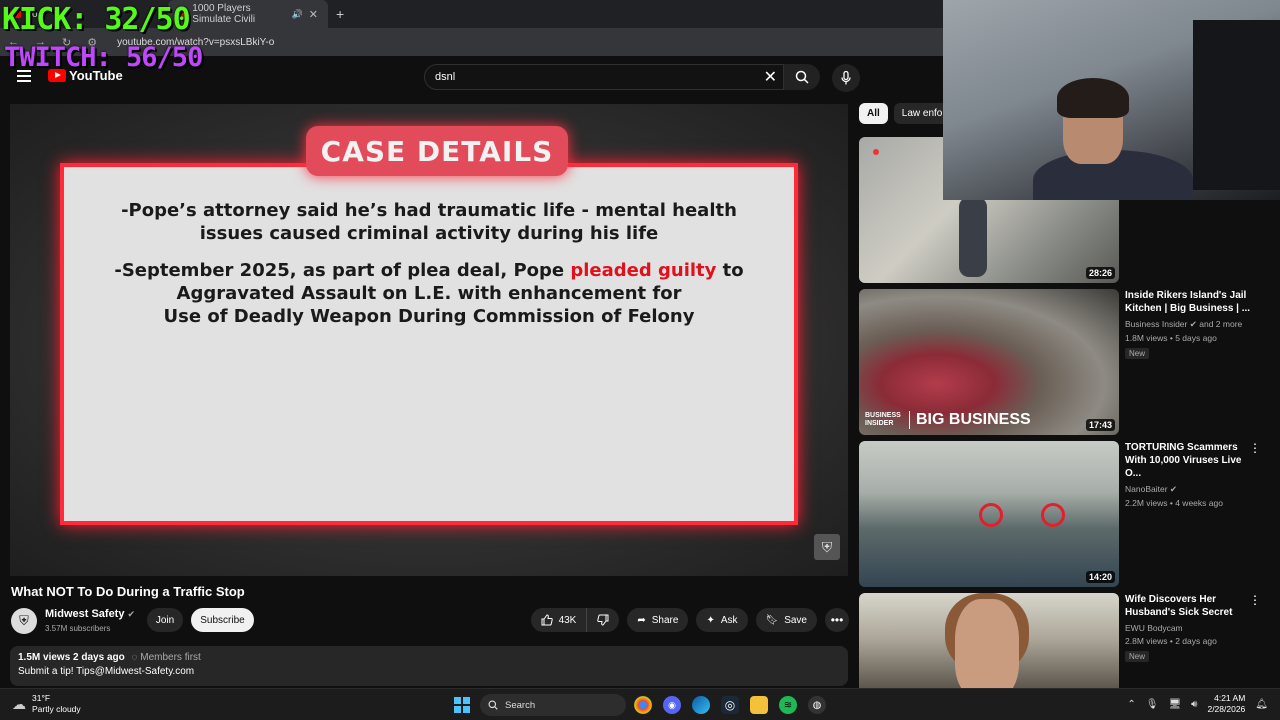 The height and width of the screenshot is (720, 1280). Describe the element at coordinates (170, 657) in the screenshot. I see `members-label: Members first` at that location.